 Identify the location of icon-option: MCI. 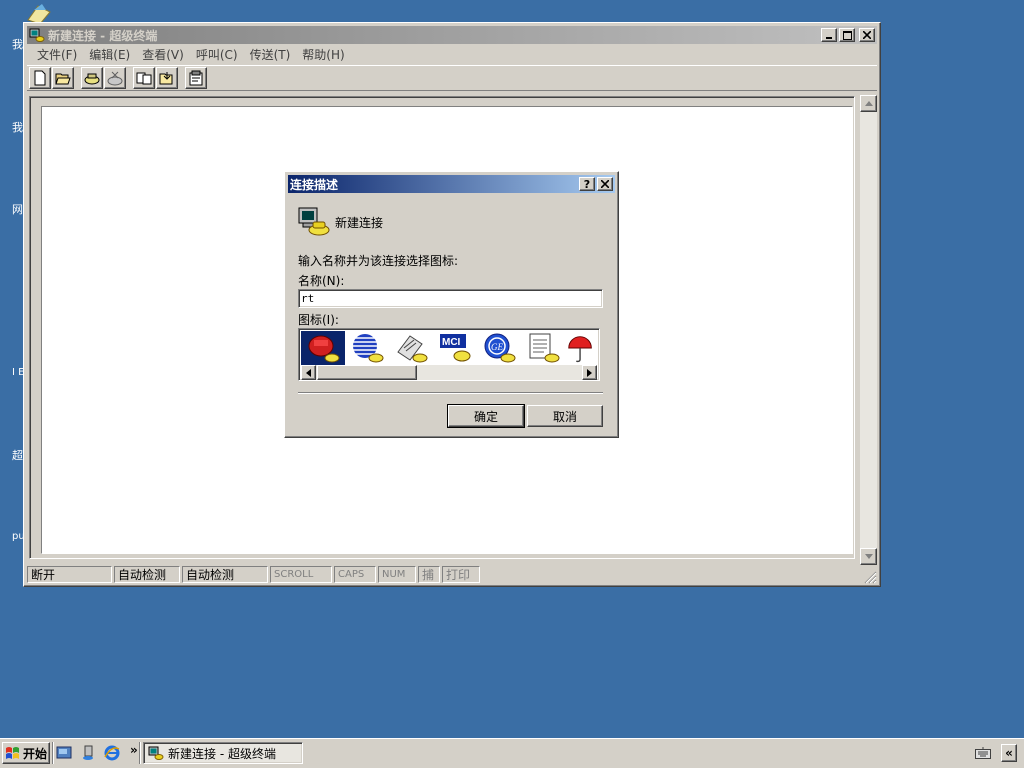
(455, 348).